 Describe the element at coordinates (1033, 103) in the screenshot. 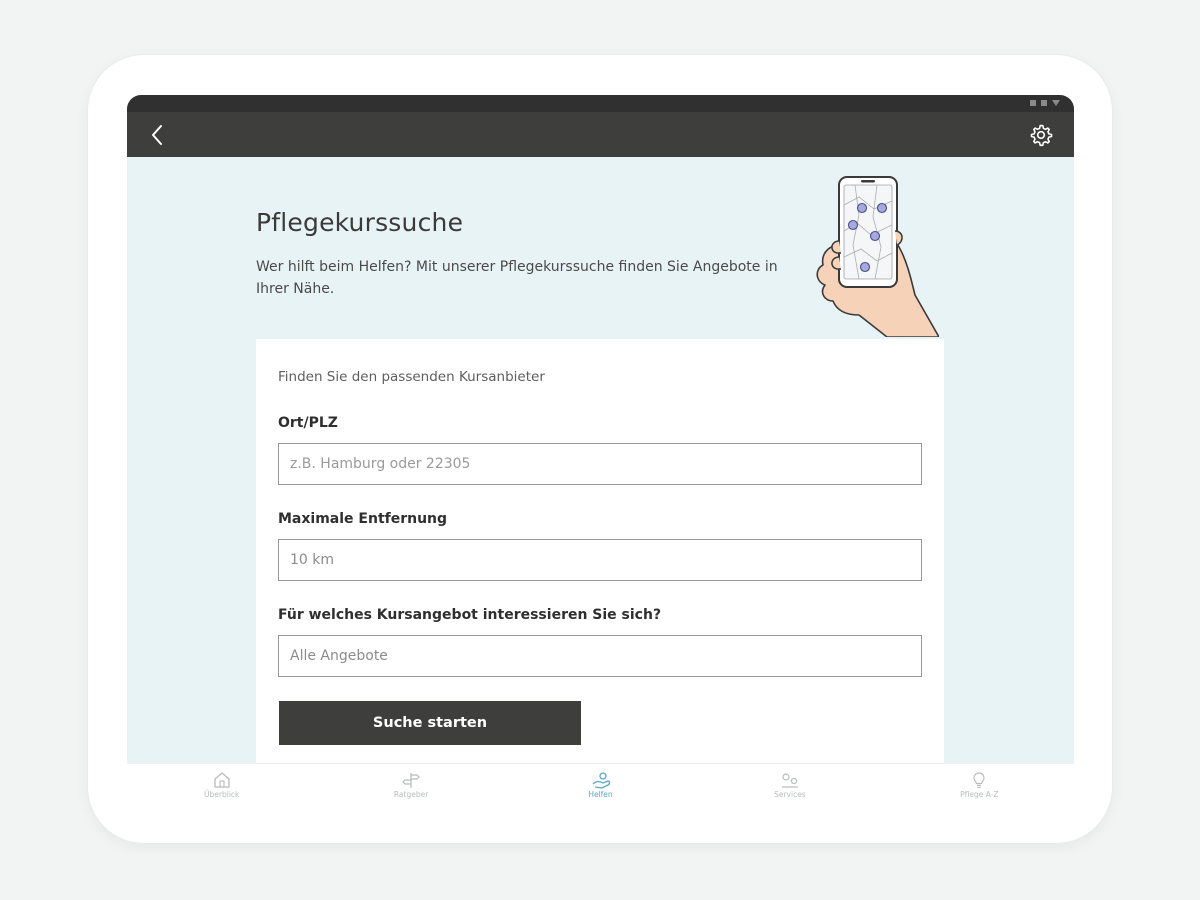

I see `signal-icon` at that location.